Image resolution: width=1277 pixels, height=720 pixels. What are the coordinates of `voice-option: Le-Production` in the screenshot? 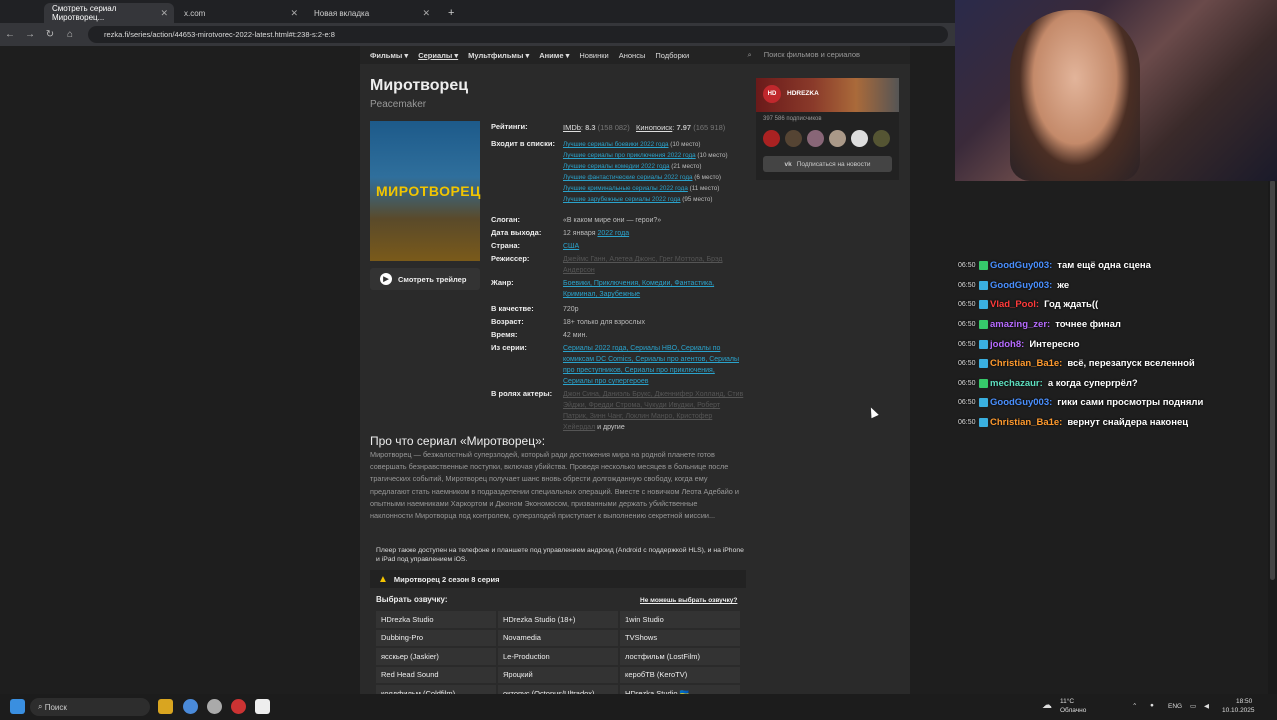 It's located at (558, 656).